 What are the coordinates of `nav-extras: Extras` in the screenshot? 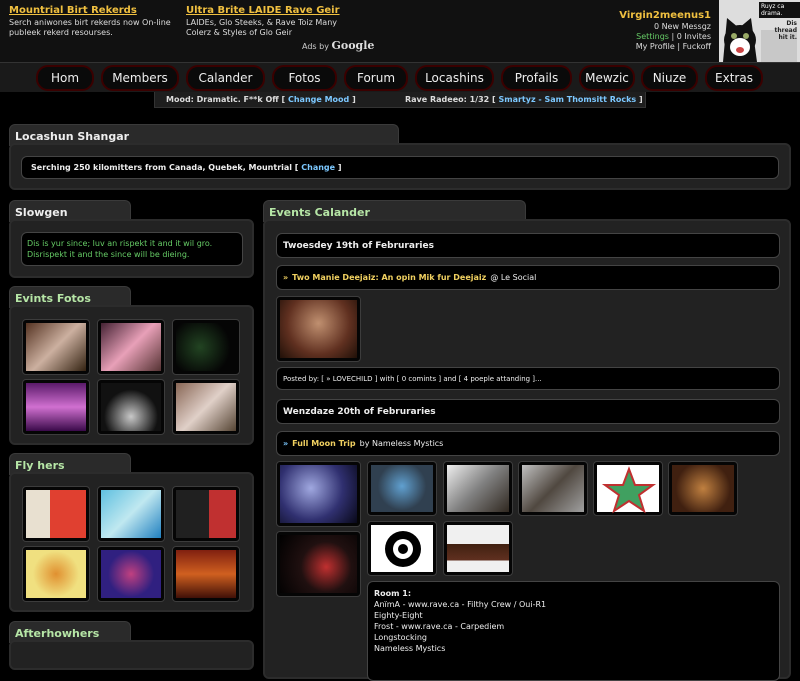 It's located at (734, 78).